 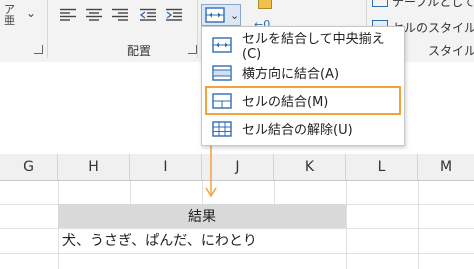 I want to click on column-header-g: G, so click(x=29, y=167).